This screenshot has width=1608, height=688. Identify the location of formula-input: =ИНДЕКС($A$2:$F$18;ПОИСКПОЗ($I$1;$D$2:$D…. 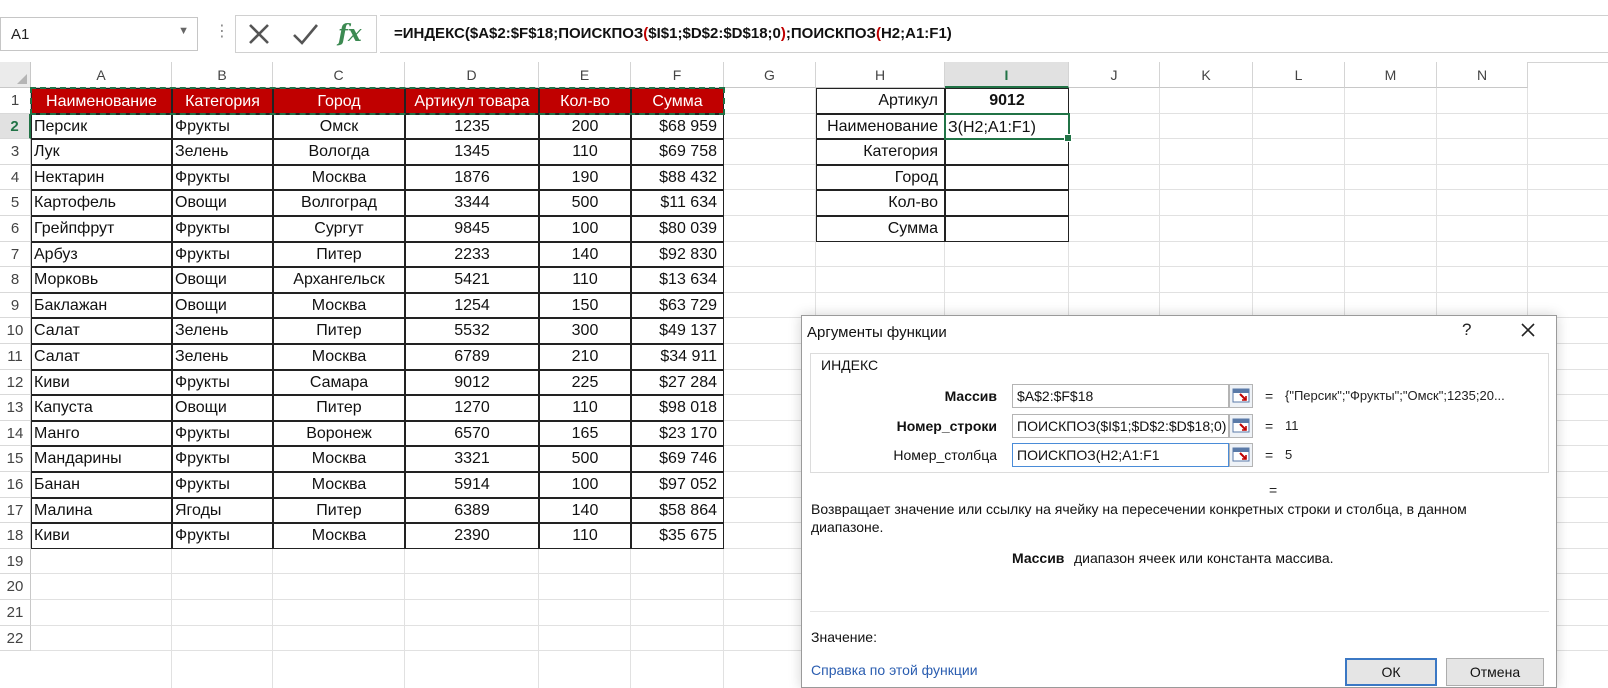
(994, 34).